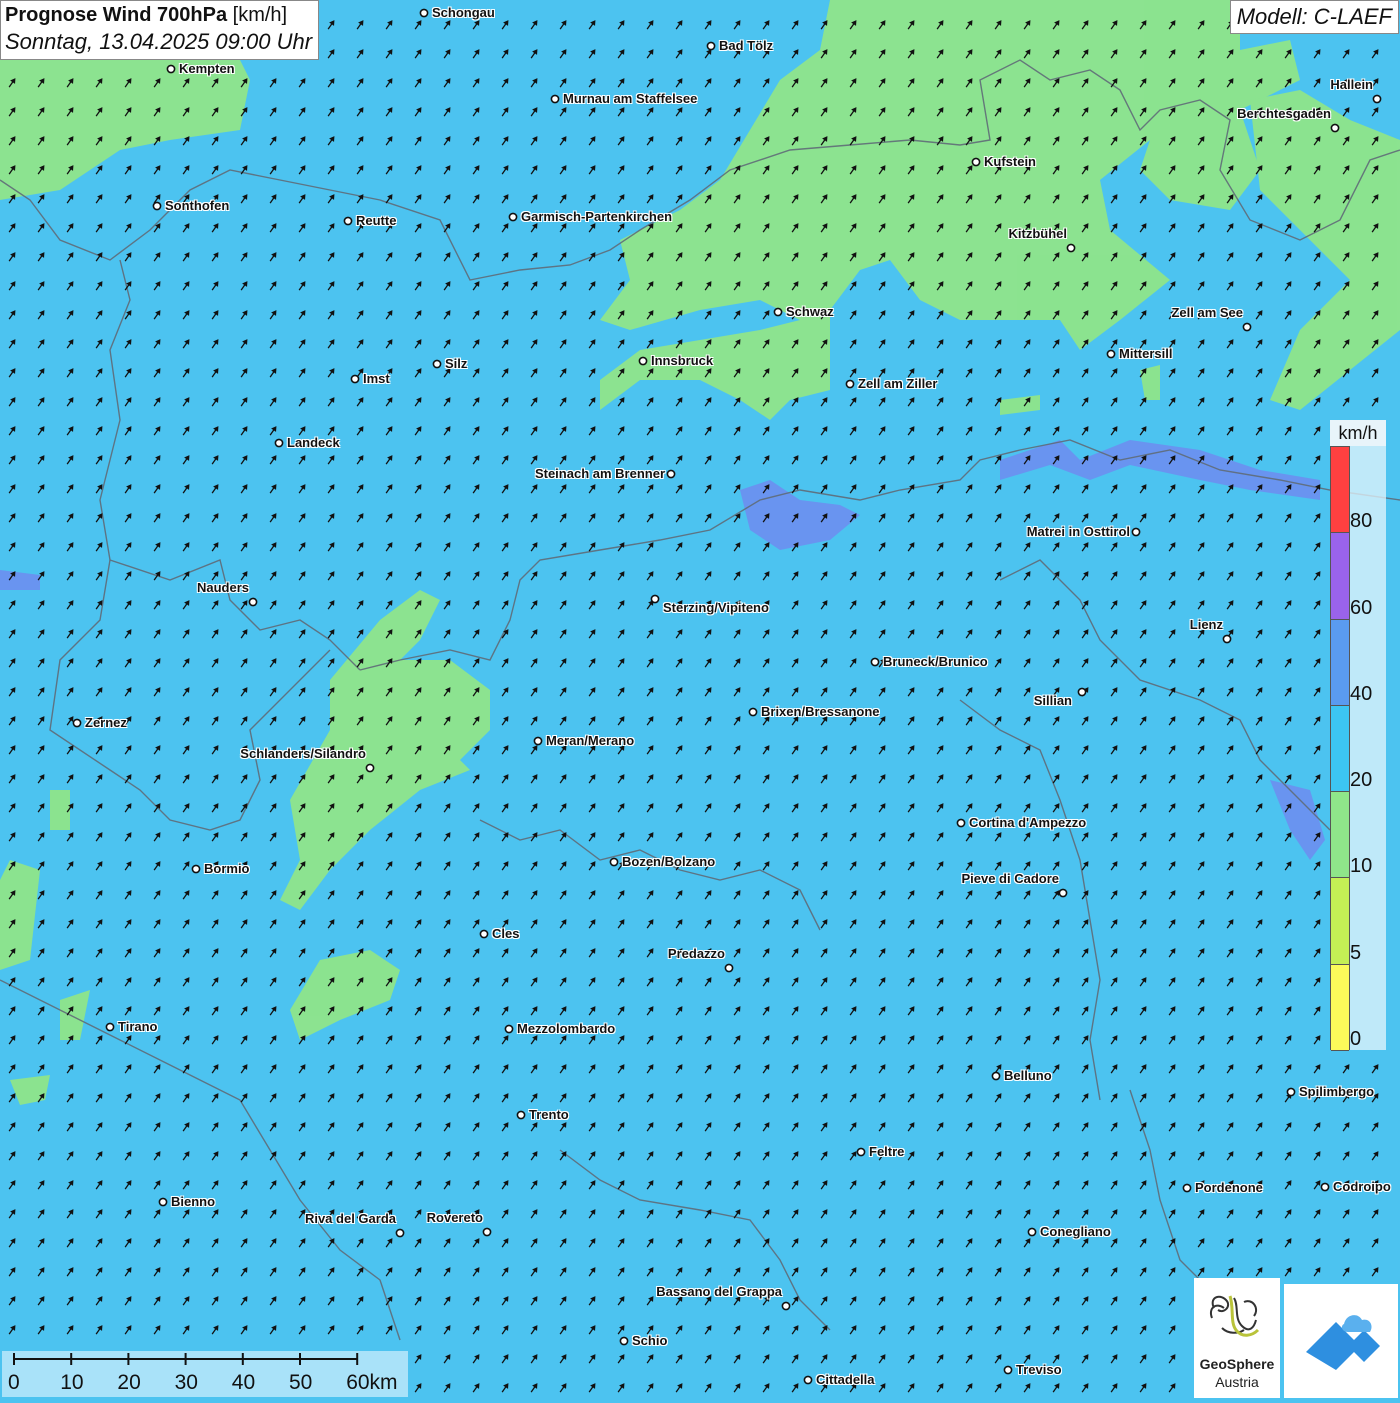 The height and width of the screenshot is (1403, 1400). Describe the element at coordinates (1361, 780) in the screenshot. I see `legend-tick-label: 20` at that location.